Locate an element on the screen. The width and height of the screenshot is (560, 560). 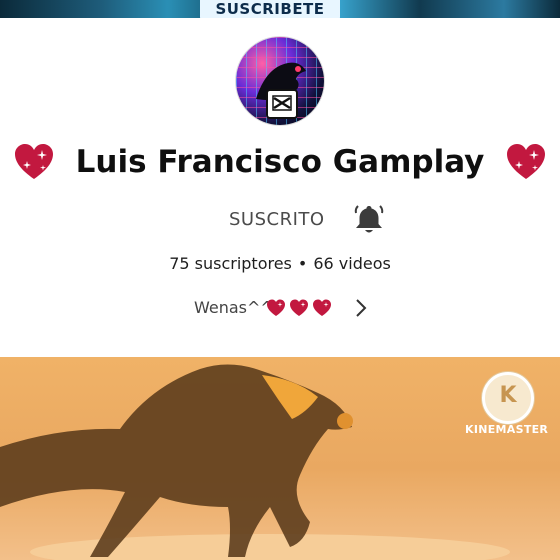
capcut-logo-icon is located at coordinates (282, 104).